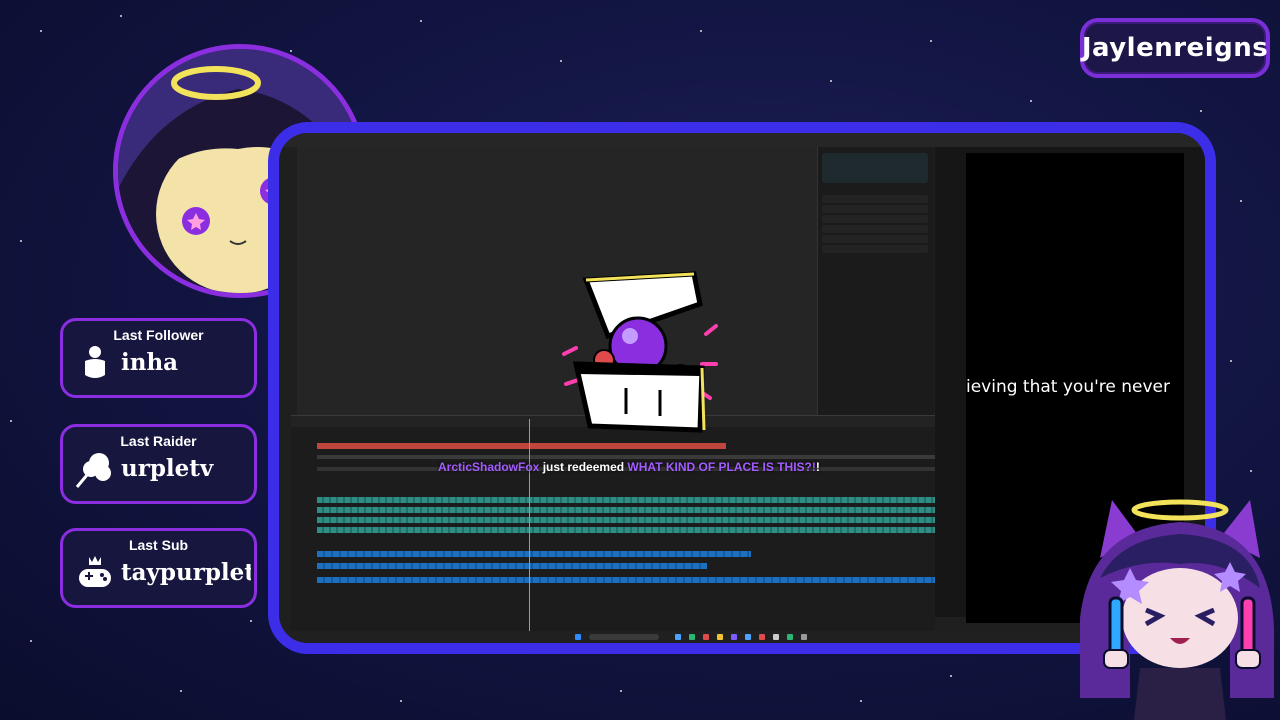 Image resolution: width=1280 pixels, height=720 pixels. Describe the element at coordinates (640, 352) in the screenshot. I see `treasure-chest-alert-icon` at that location.